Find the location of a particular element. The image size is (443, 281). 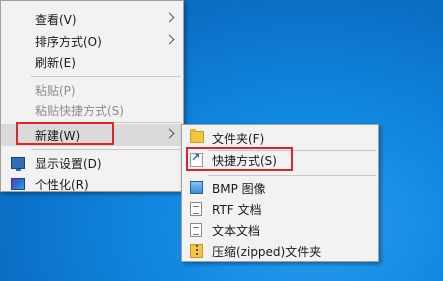

menu-item-label: 查看(V) is located at coordinates (56, 19).